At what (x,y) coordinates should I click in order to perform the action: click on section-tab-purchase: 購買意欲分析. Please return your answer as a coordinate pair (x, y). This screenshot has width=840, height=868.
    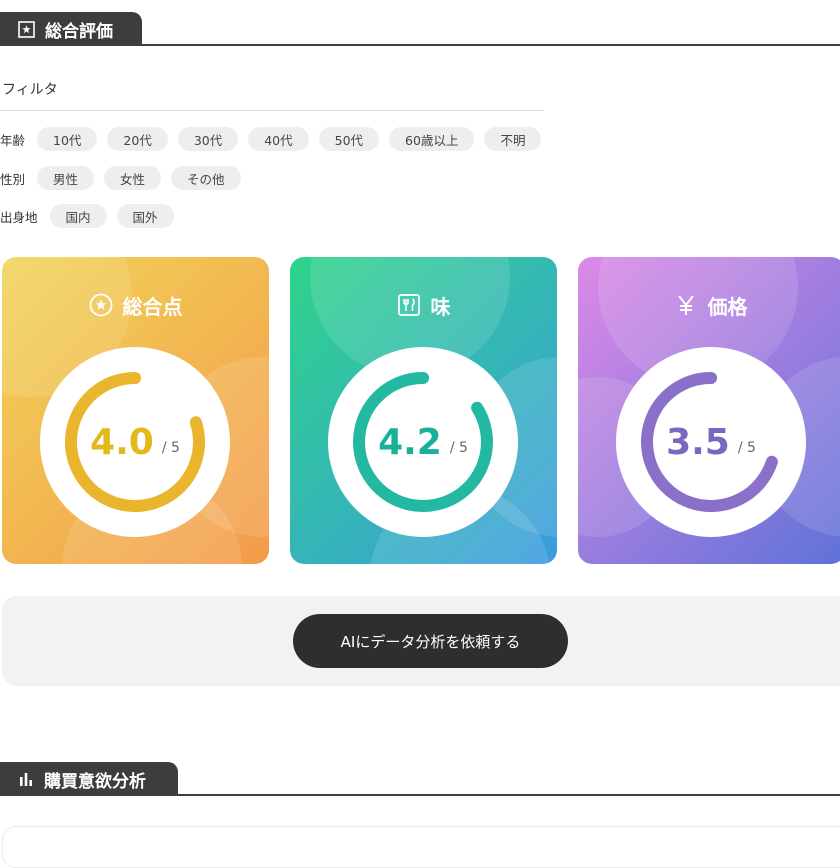
    Looking at the image, I should click on (89, 779).